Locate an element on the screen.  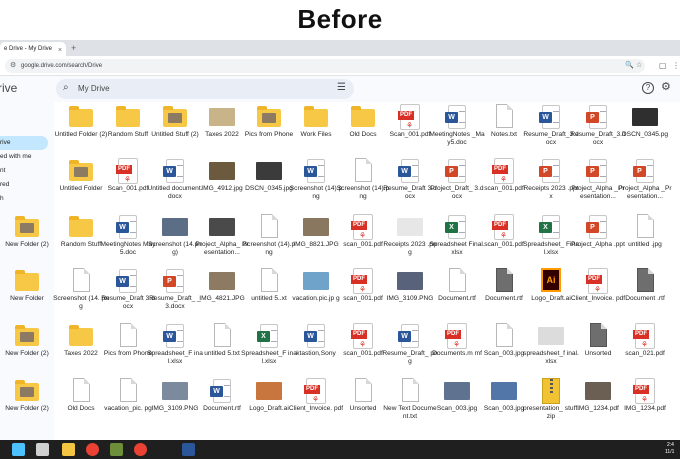
help-icon: ? is located at coordinates (648, 88).